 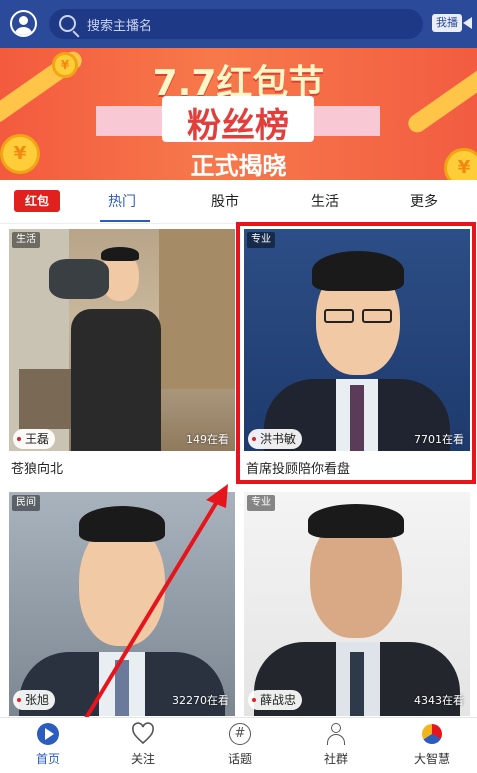 I want to click on hashtag-icon: #, so click(x=240, y=734).